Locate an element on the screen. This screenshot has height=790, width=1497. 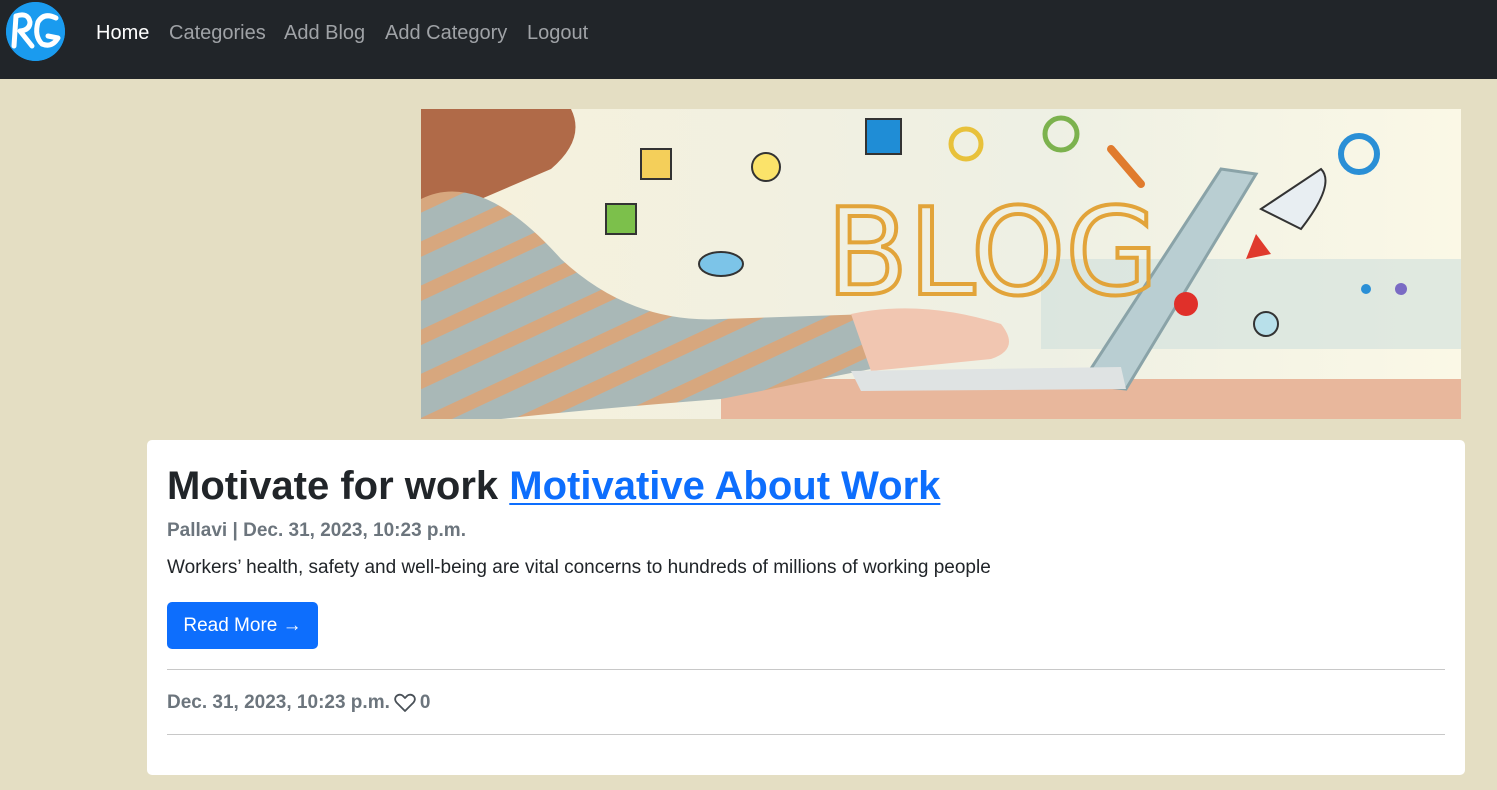
like-count: 0 is located at coordinates (425, 702).